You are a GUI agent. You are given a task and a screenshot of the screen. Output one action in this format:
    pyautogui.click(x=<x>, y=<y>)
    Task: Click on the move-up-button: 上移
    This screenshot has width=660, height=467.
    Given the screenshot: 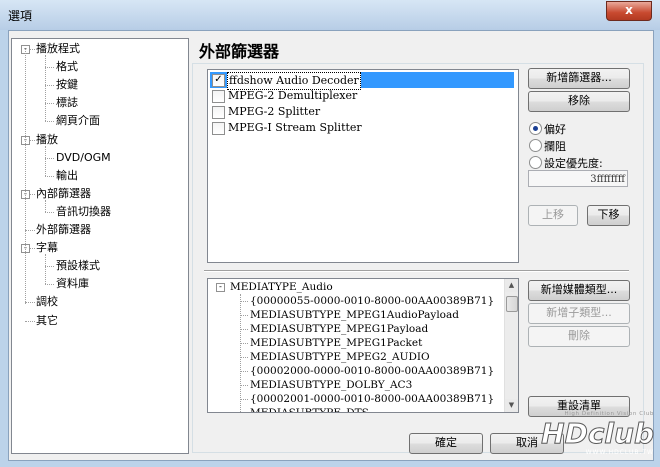 What is the action you would take?
    pyautogui.click(x=553, y=215)
    